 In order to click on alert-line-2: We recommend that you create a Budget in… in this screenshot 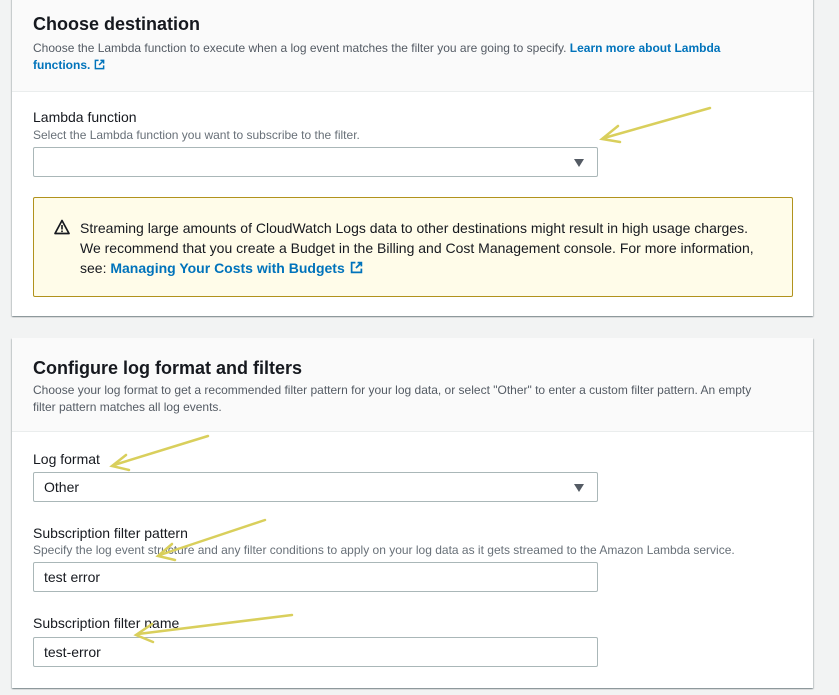, I will do `click(417, 248)`.